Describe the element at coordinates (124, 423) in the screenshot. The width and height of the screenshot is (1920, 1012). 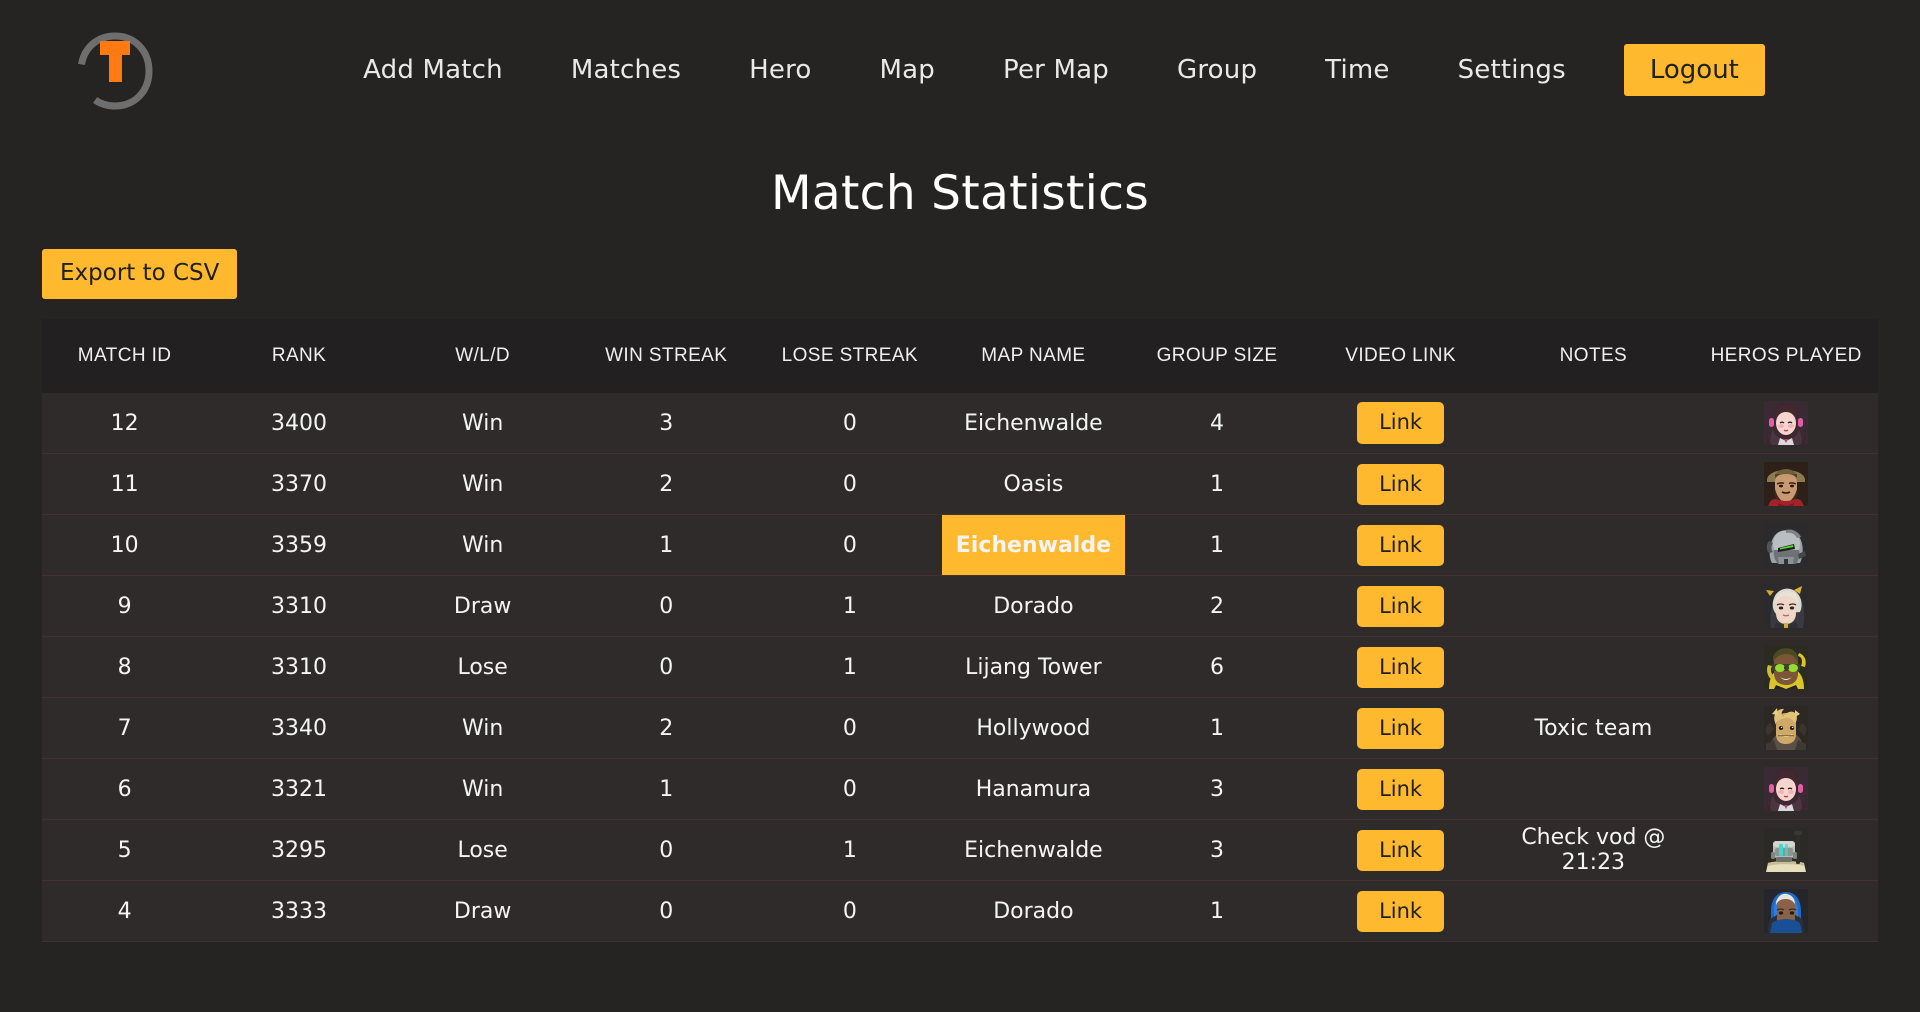
I see `cell-match-id: 12` at that location.